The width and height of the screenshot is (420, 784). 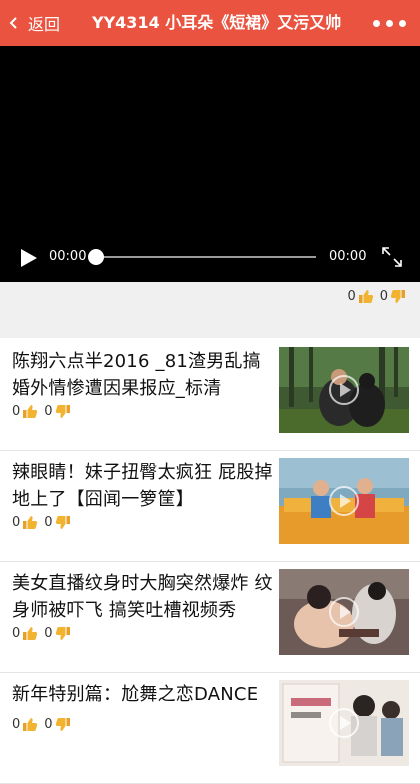 I want to click on forest-couple-image, so click(x=344, y=390).